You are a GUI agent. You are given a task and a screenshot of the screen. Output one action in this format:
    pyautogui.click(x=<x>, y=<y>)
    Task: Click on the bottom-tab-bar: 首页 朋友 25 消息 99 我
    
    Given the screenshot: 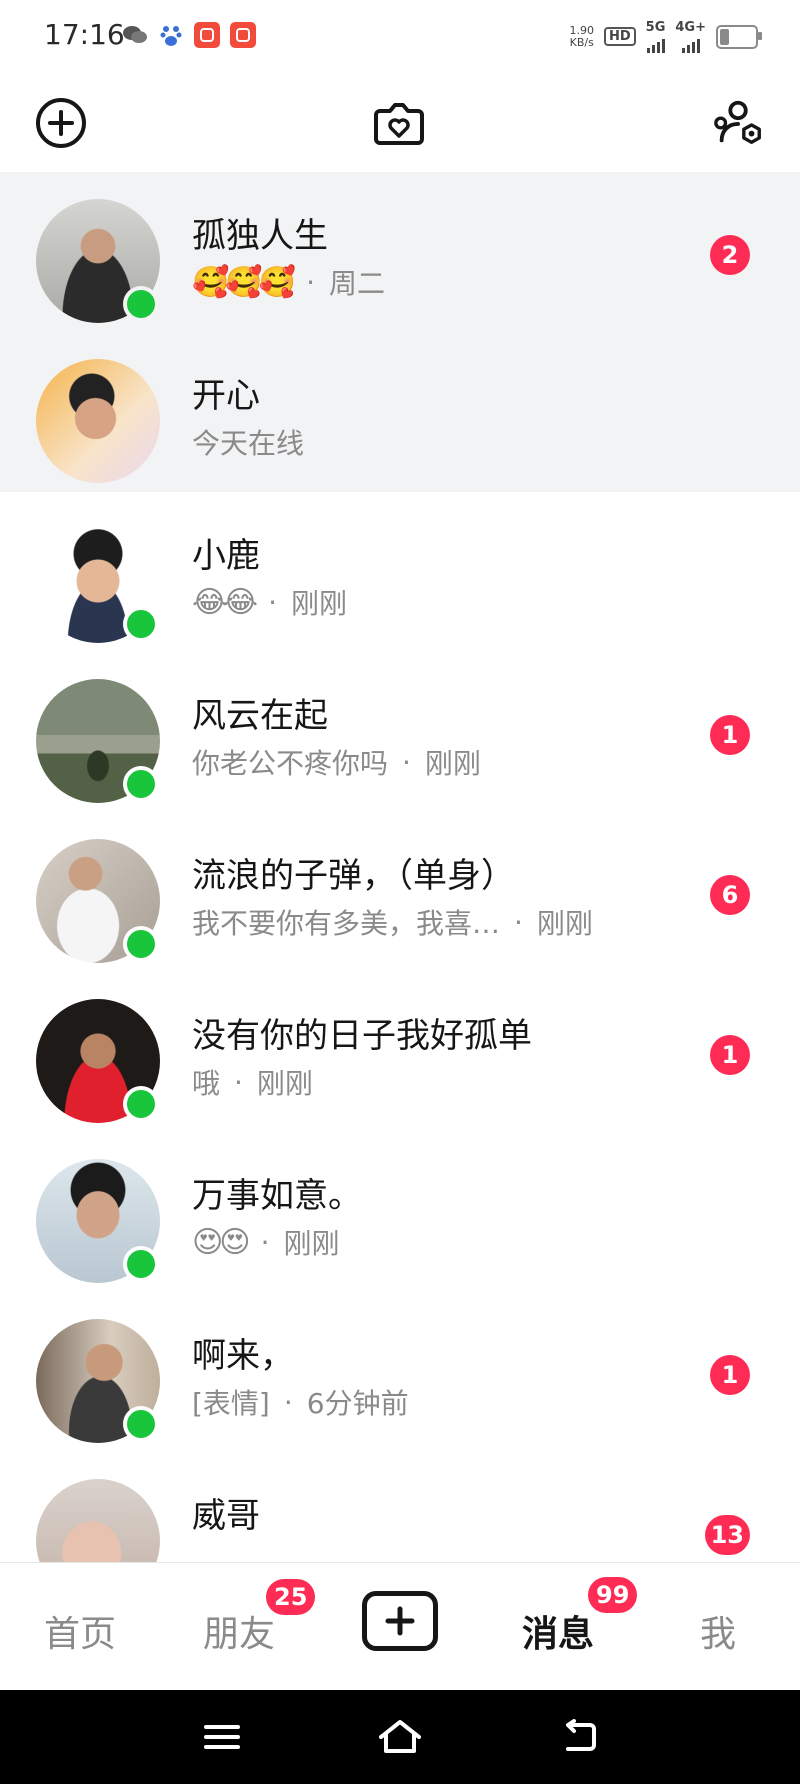 What is the action you would take?
    pyautogui.click(x=400, y=1626)
    